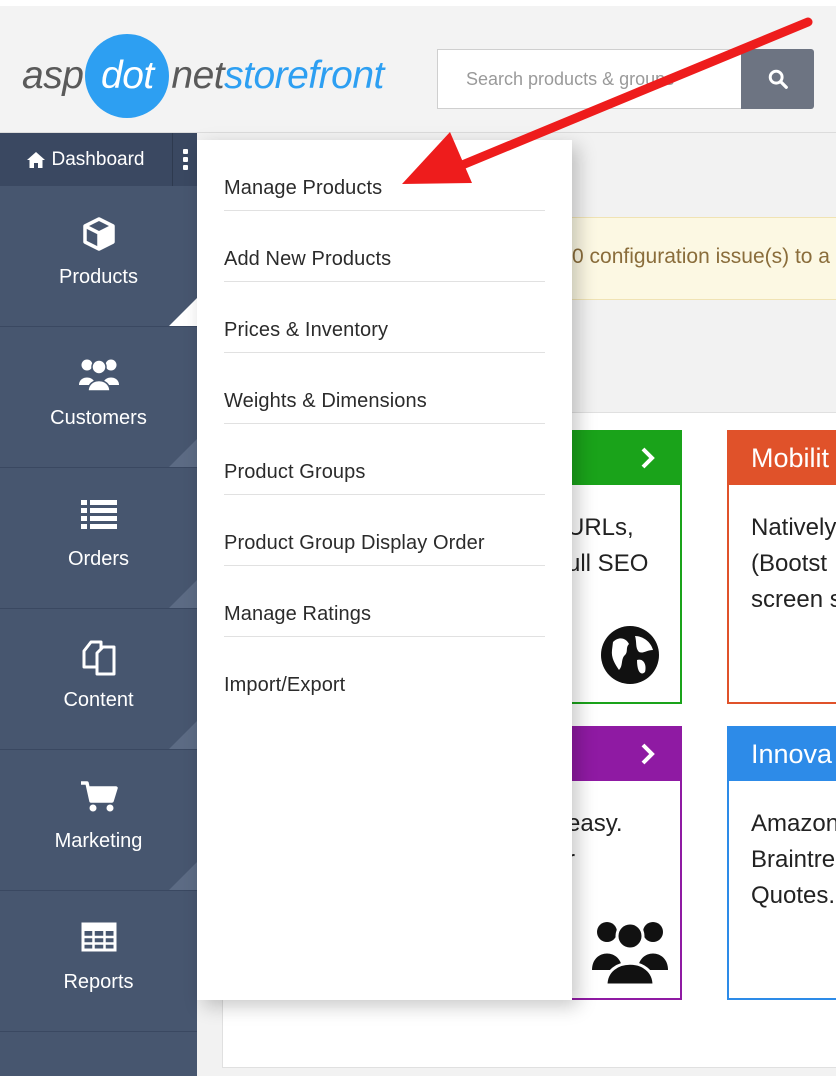 The width and height of the screenshot is (836, 1076). What do you see at coordinates (384, 530) in the screenshot?
I see `menu-item-product-group-display-order: Product Group Display Order` at bounding box center [384, 530].